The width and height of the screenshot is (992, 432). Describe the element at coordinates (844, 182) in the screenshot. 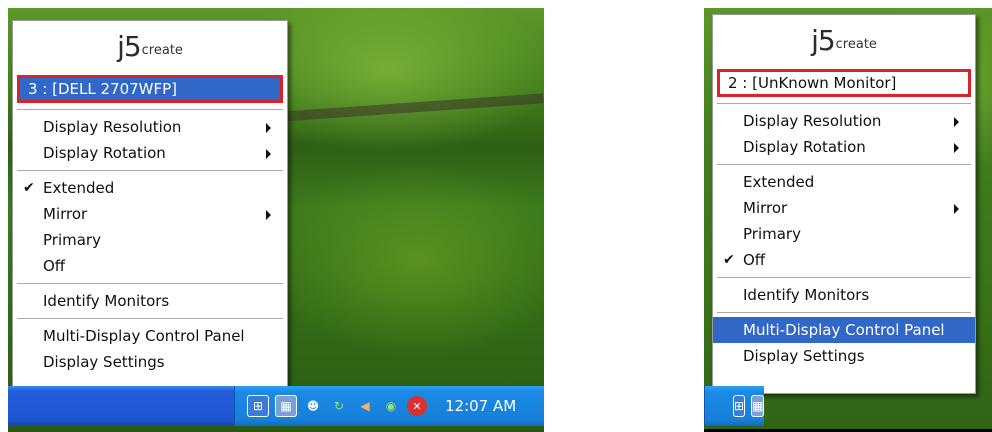

I see `menu-item-extended: Extended` at that location.